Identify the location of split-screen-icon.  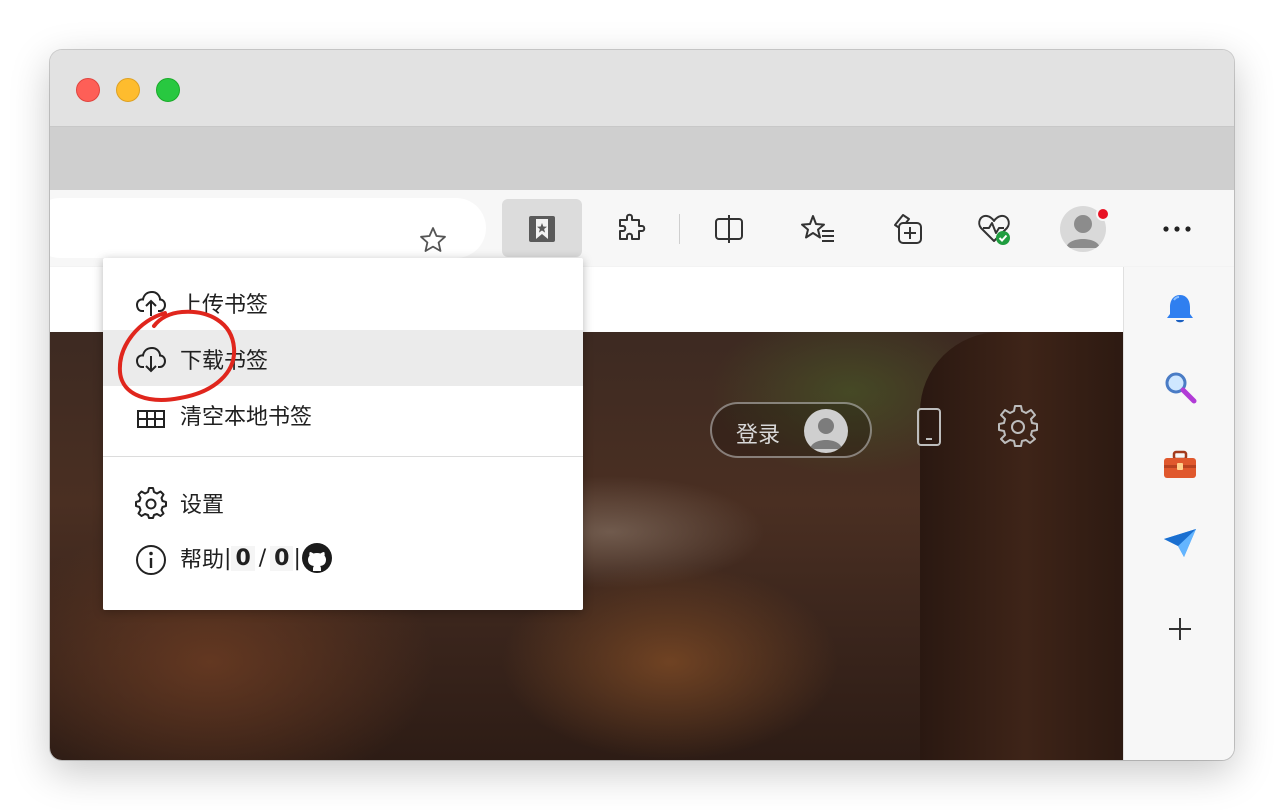
(729, 229).